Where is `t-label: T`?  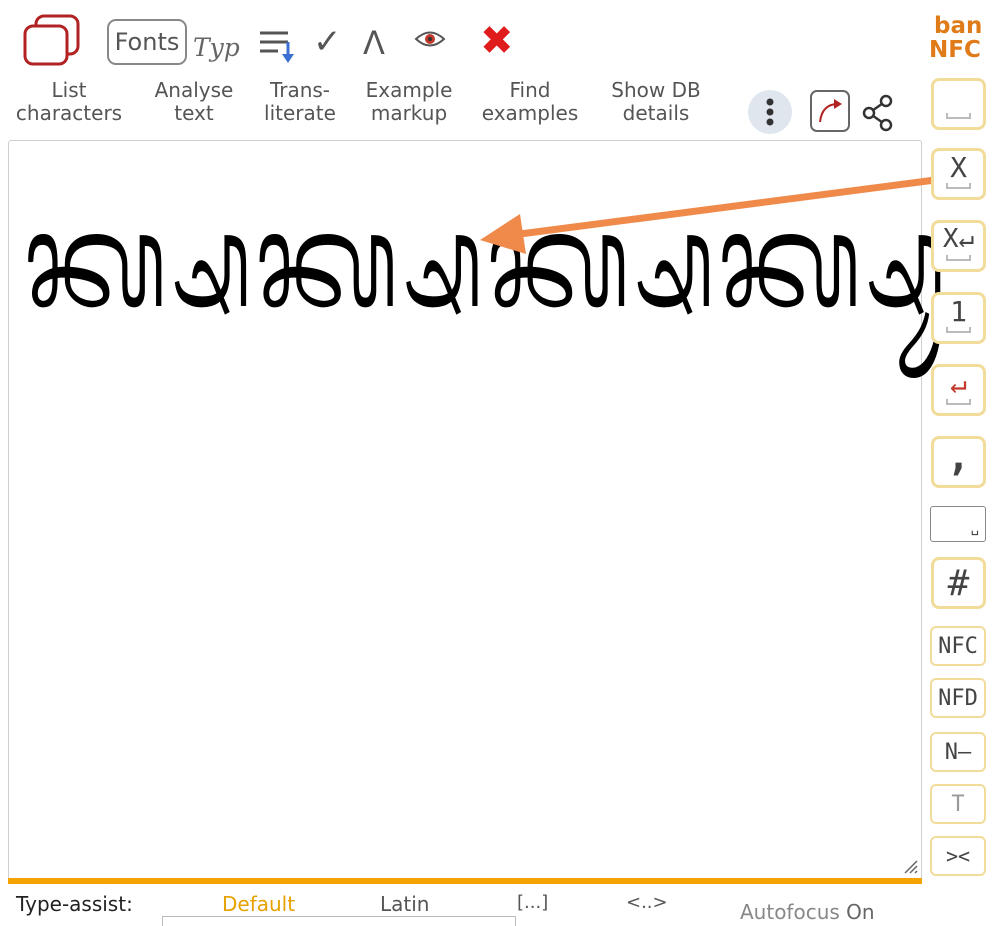
t-label: T is located at coordinates (958, 804).